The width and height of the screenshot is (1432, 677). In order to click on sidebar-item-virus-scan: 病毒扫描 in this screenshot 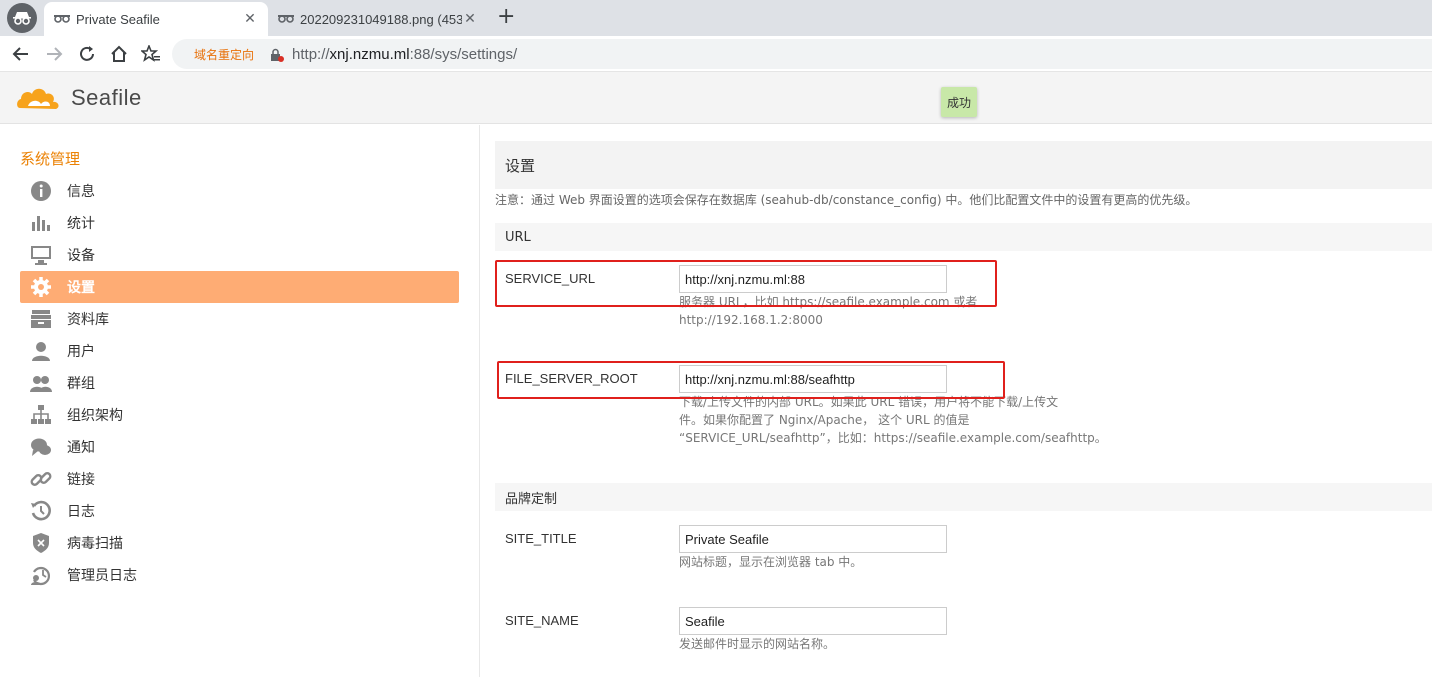, I will do `click(239, 543)`.